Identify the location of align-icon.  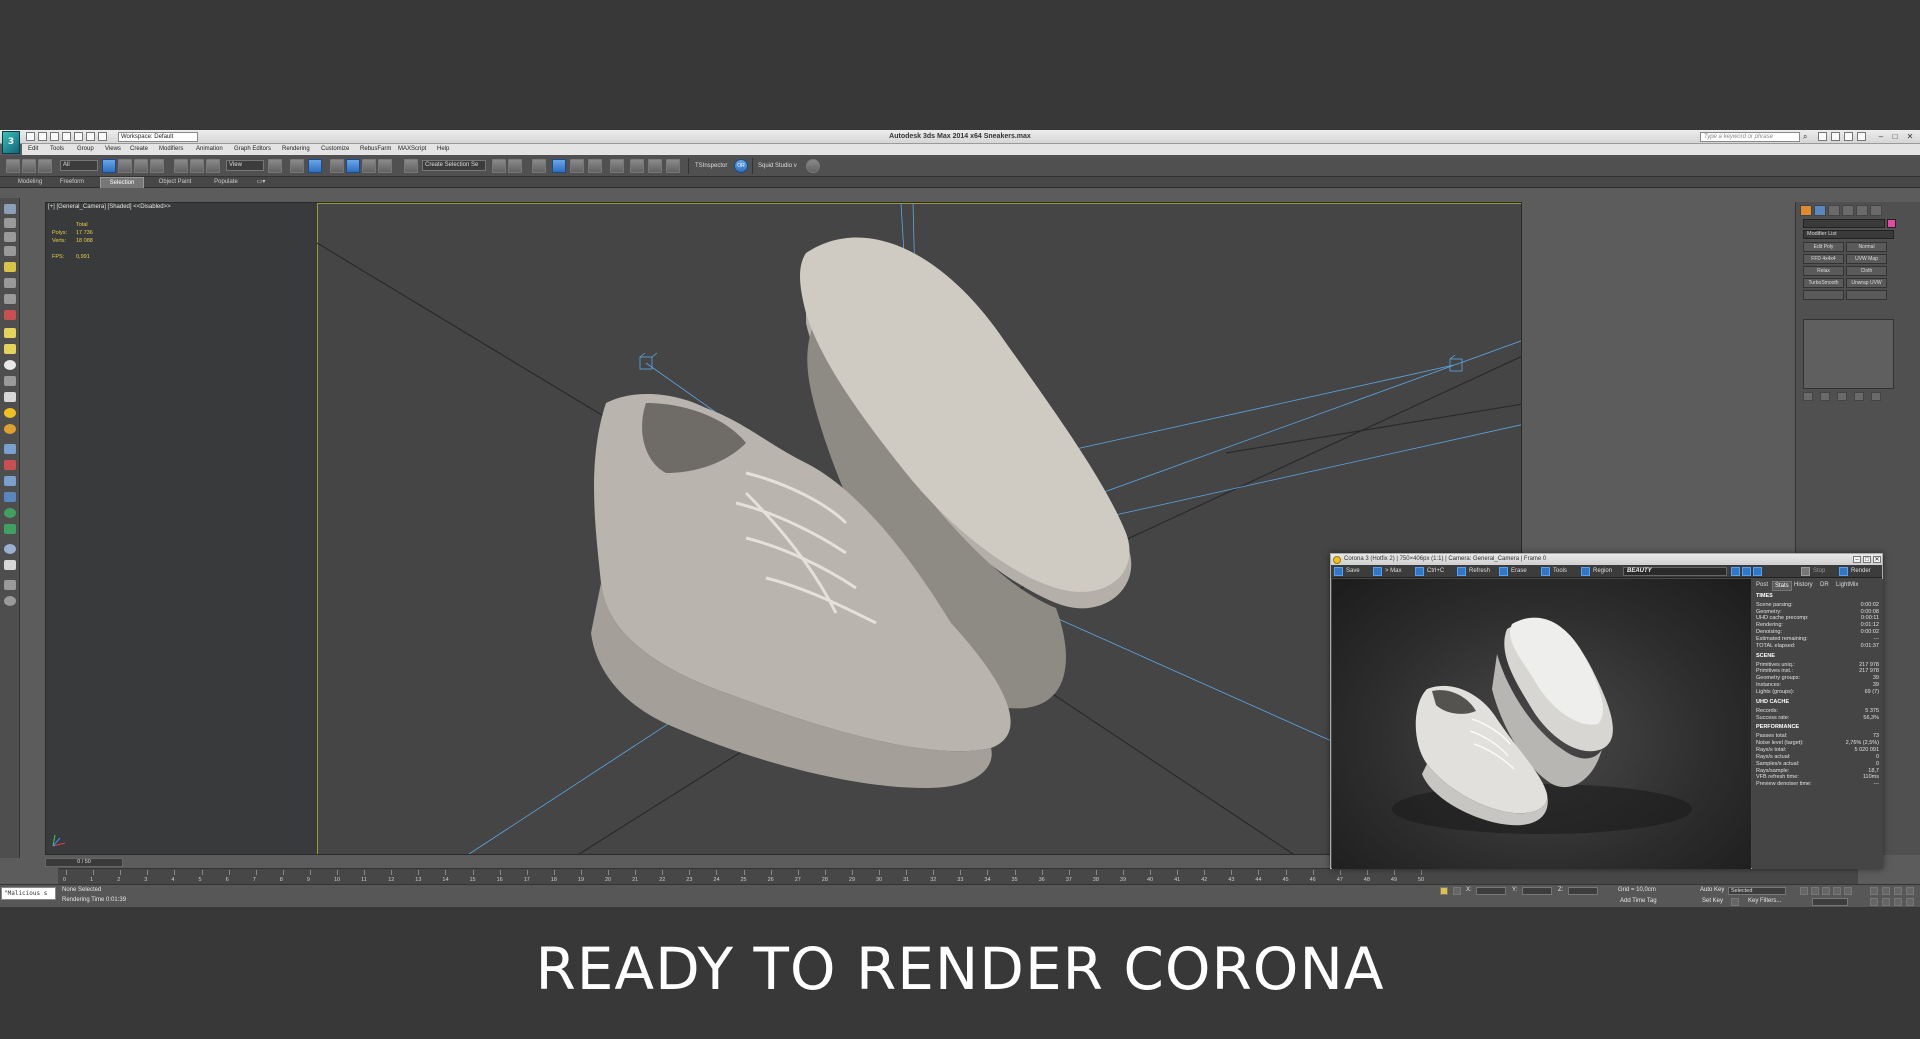
(515, 166).